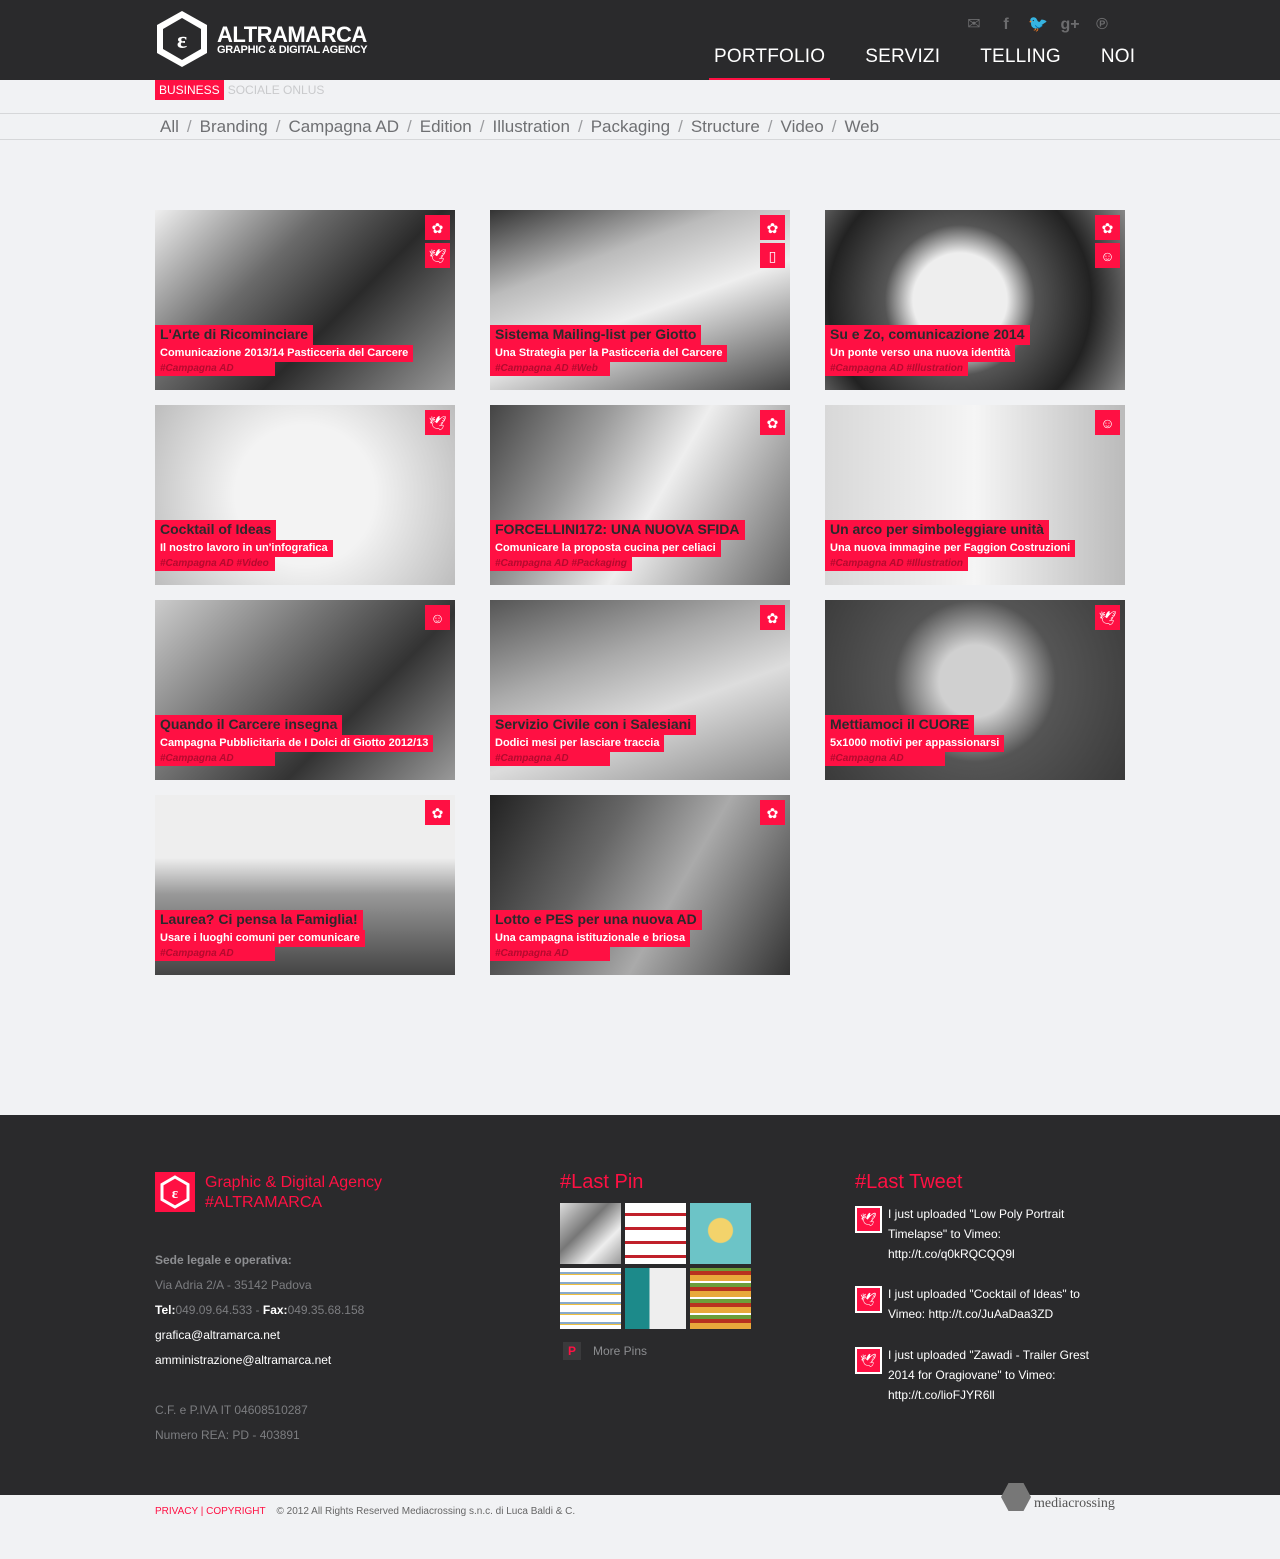  What do you see at coordinates (861, 127) in the screenshot?
I see `filter-web: Web` at bounding box center [861, 127].